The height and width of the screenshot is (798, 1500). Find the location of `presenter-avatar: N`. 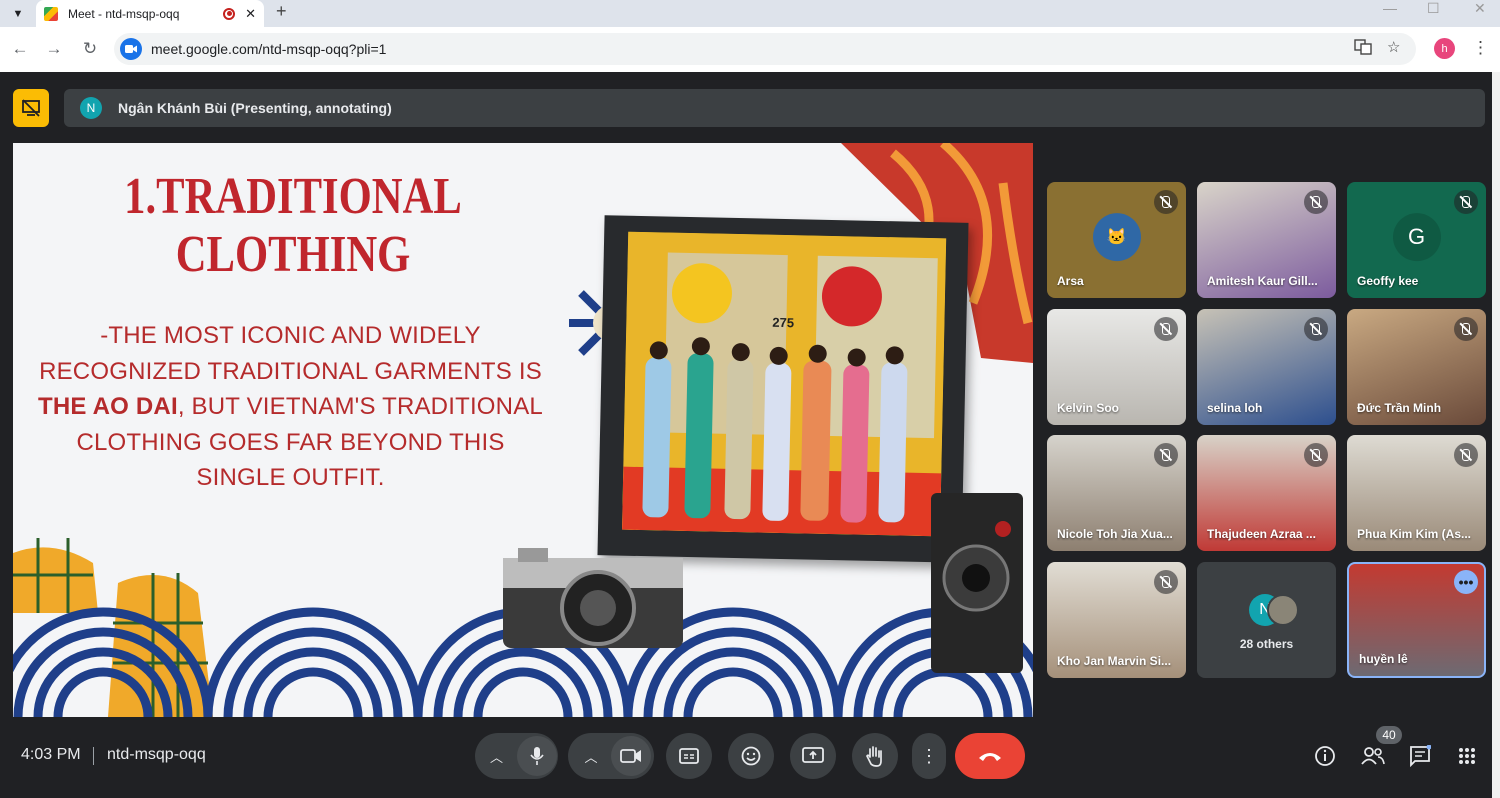

presenter-avatar: N is located at coordinates (91, 108).